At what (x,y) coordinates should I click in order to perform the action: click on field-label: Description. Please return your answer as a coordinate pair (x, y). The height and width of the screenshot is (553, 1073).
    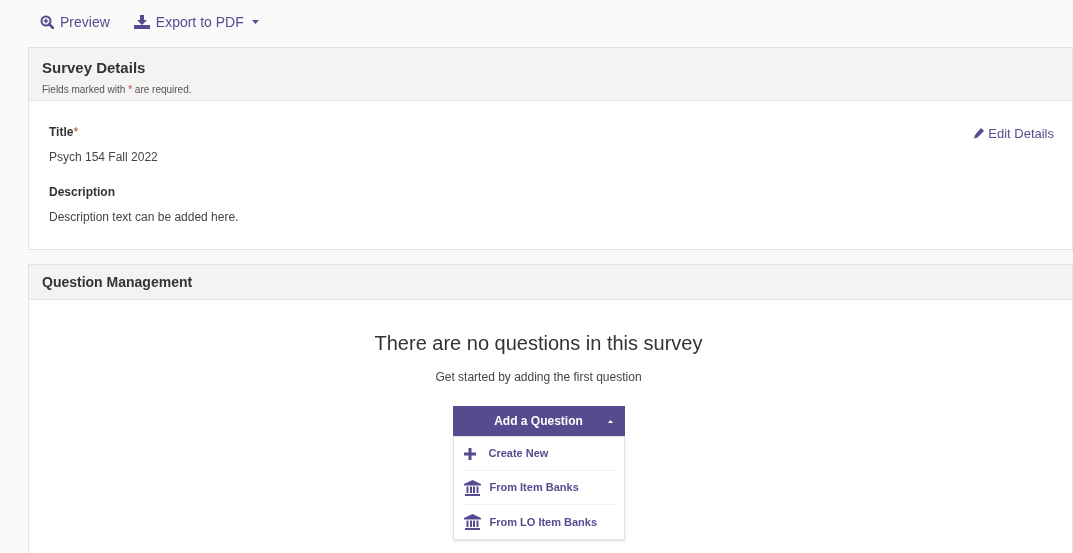
    Looking at the image, I should click on (82, 192).